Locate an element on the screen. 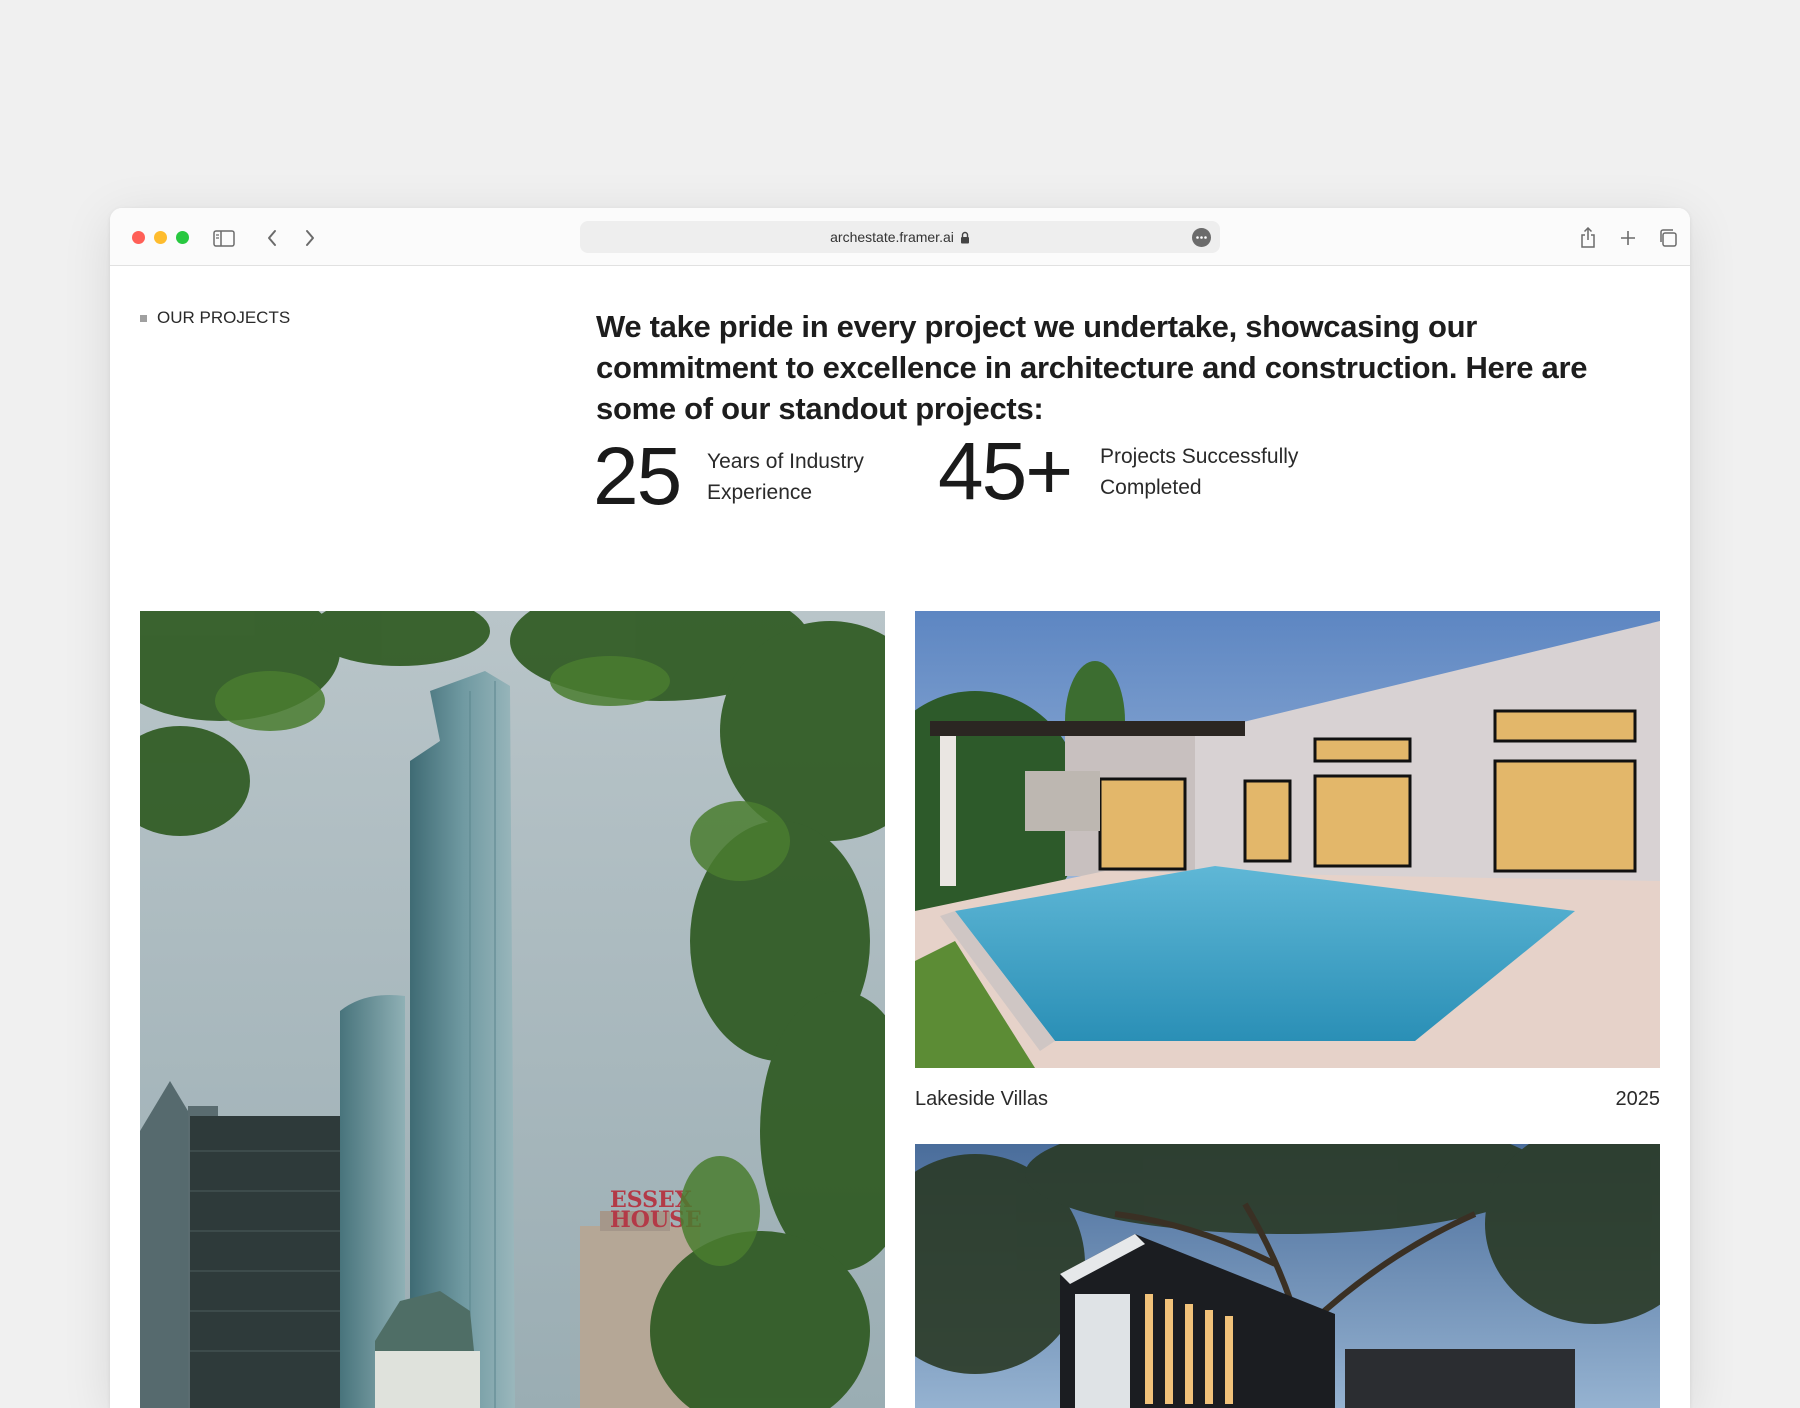  lock-icon is located at coordinates (965, 237).